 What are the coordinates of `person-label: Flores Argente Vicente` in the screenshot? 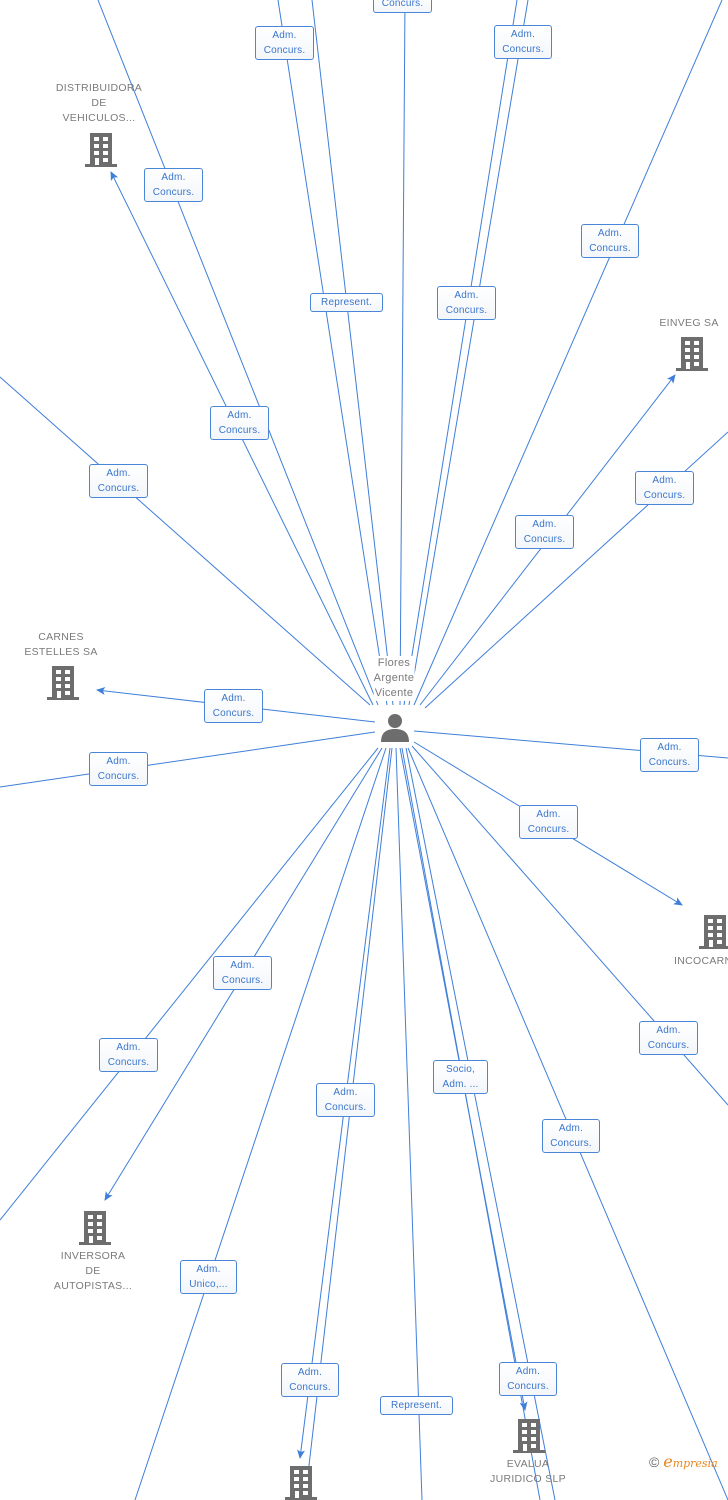 It's located at (394, 678).